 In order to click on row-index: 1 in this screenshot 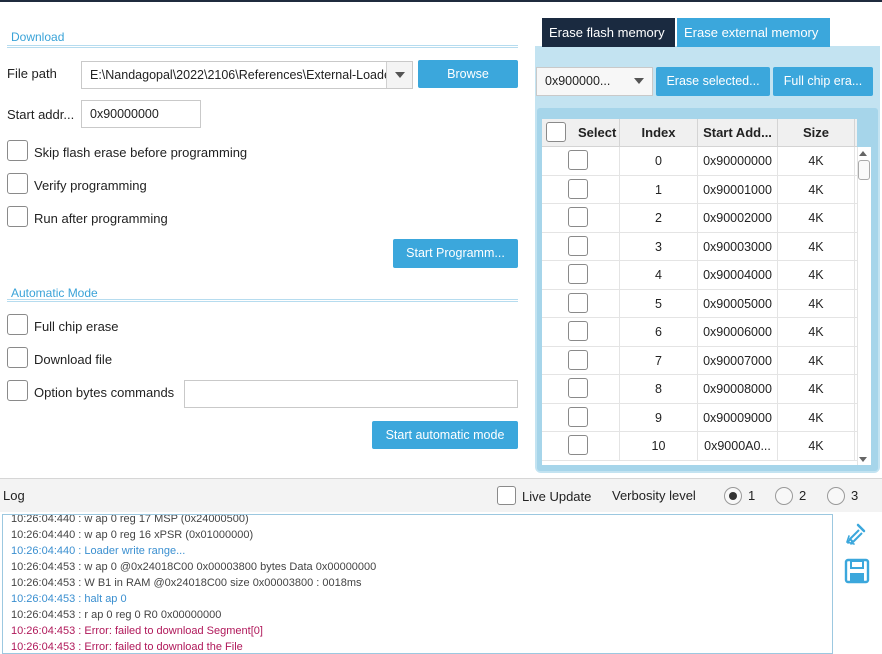, I will do `click(659, 189)`.